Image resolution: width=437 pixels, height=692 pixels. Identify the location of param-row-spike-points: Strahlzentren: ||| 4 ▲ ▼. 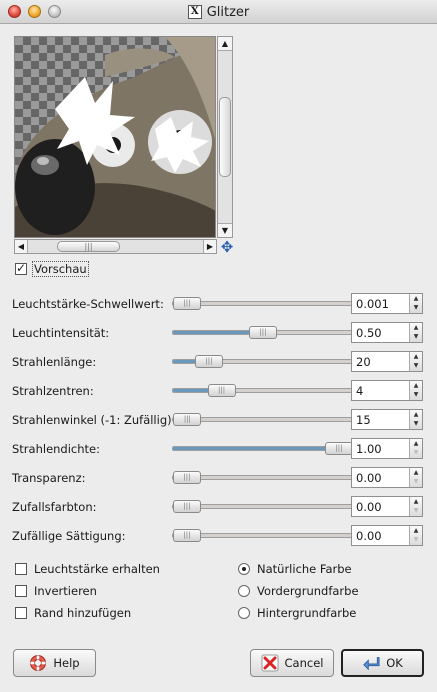
(218, 391).